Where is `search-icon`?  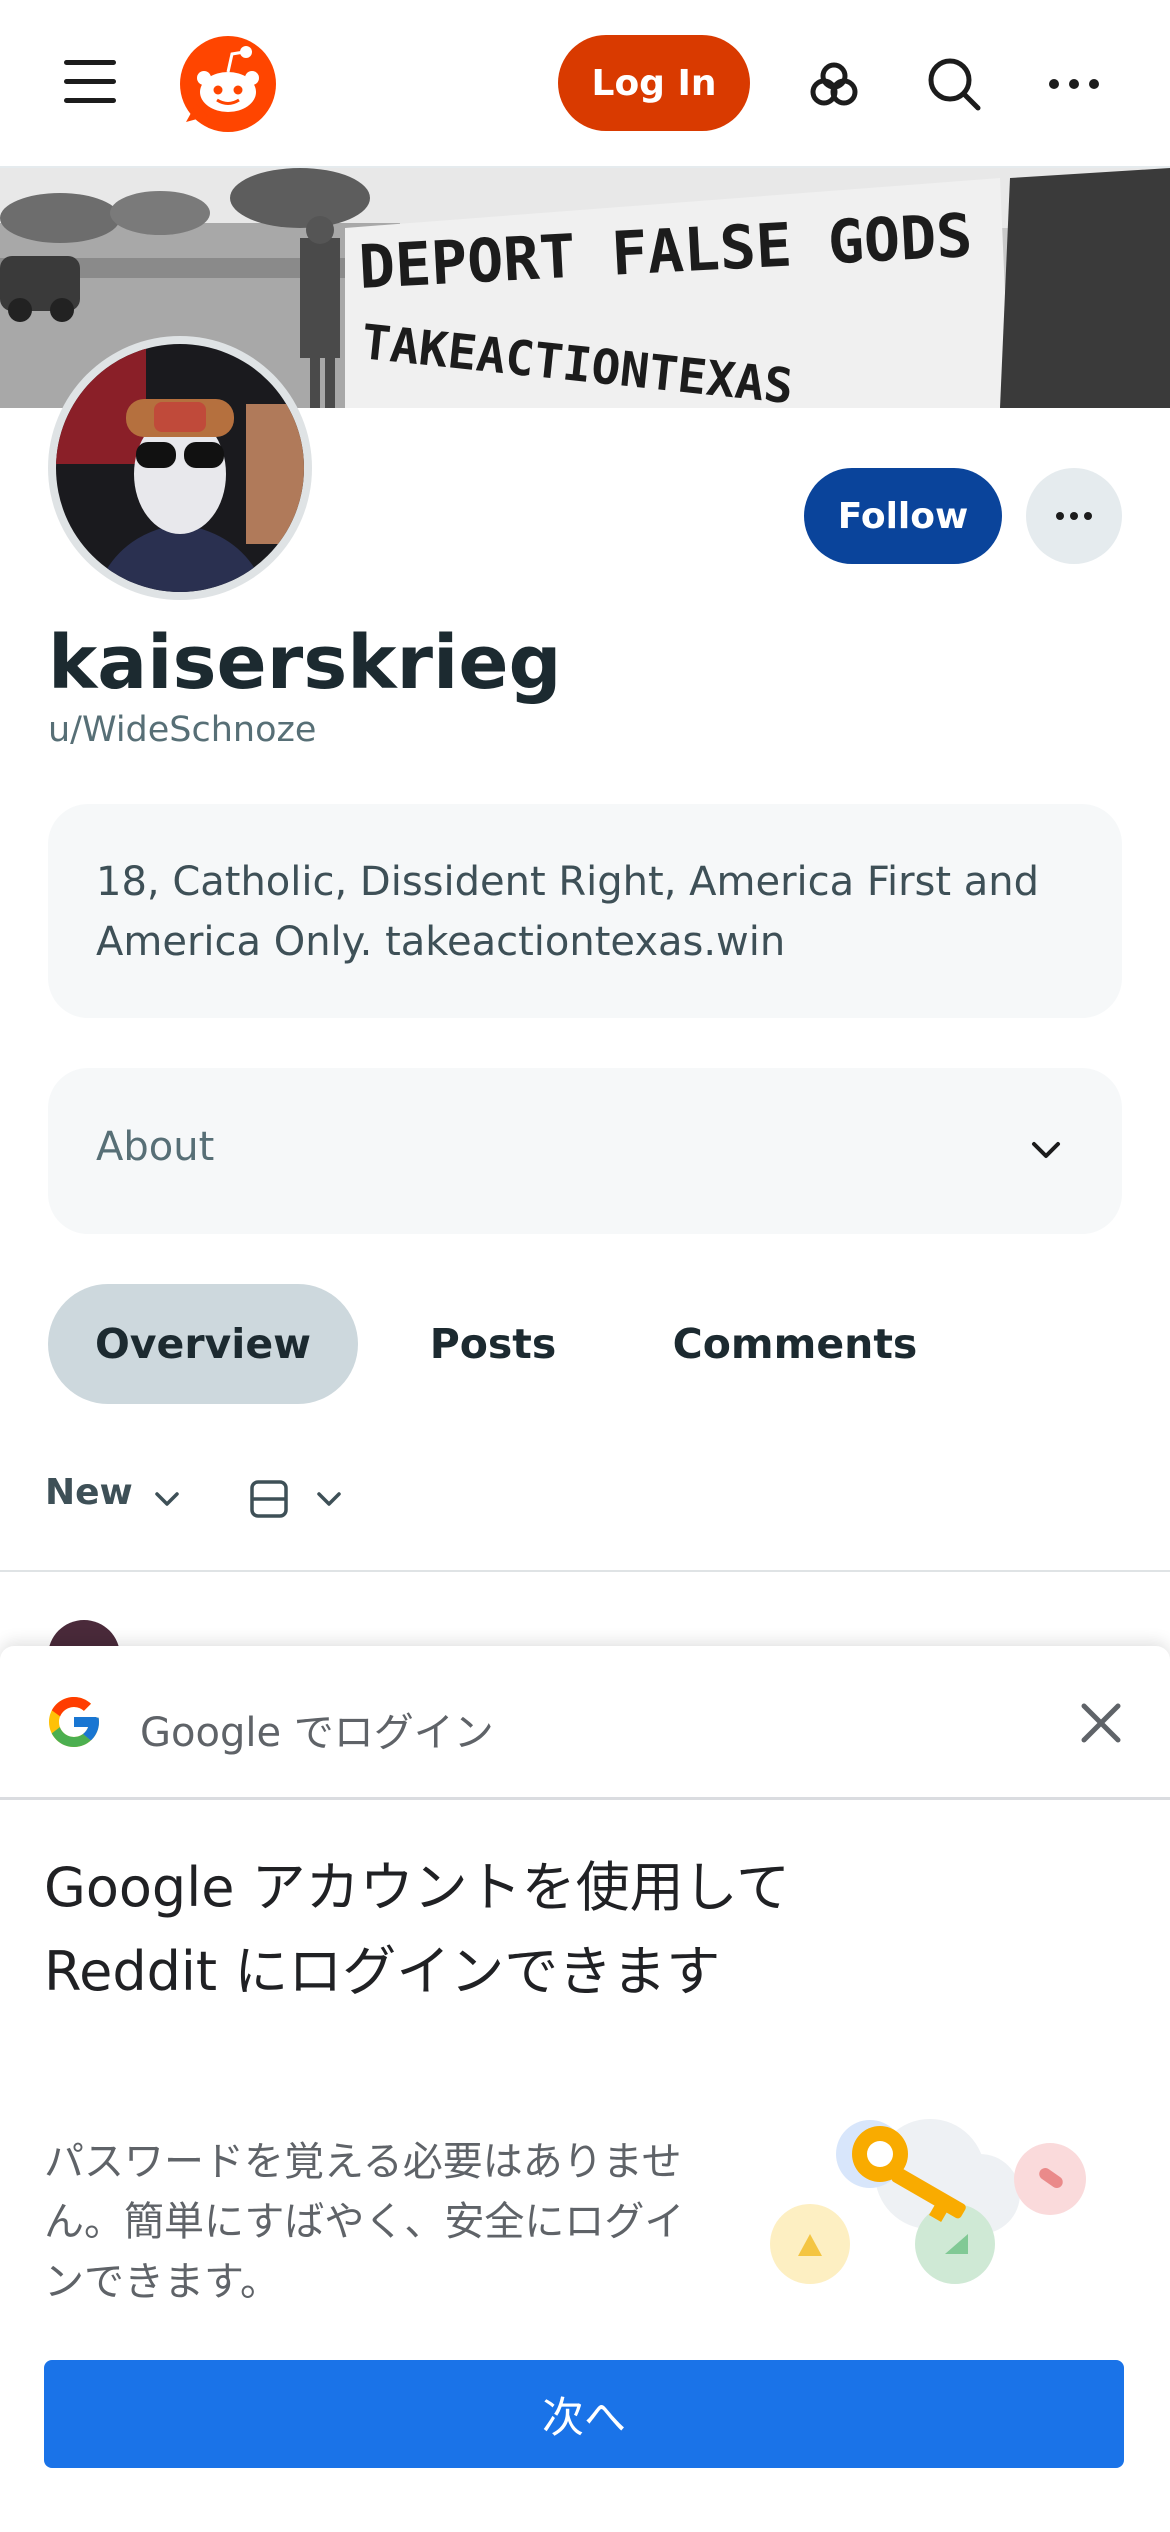 search-icon is located at coordinates (954, 84).